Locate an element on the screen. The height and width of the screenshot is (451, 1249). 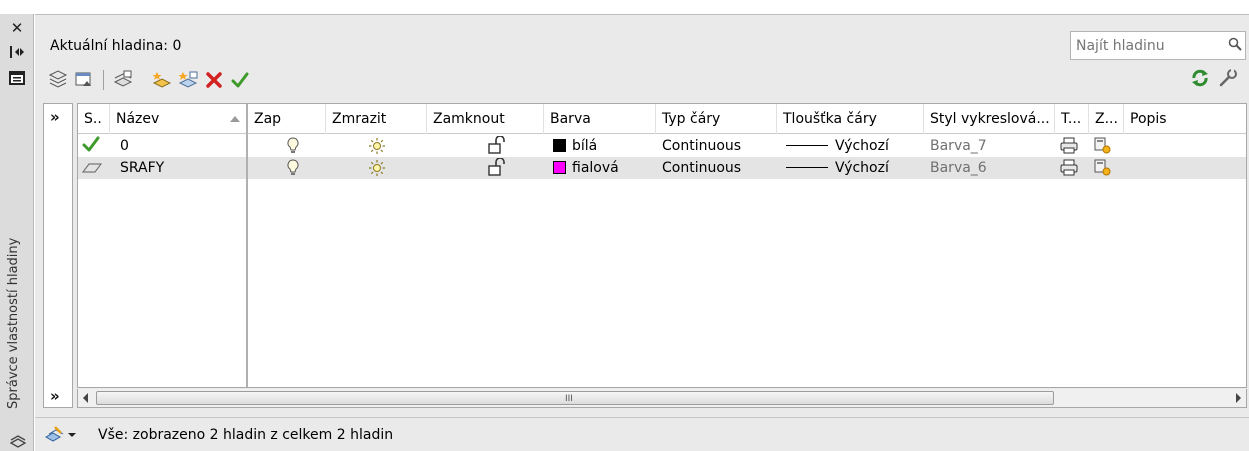
close-icon: ✕ is located at coordinates (17, 28).